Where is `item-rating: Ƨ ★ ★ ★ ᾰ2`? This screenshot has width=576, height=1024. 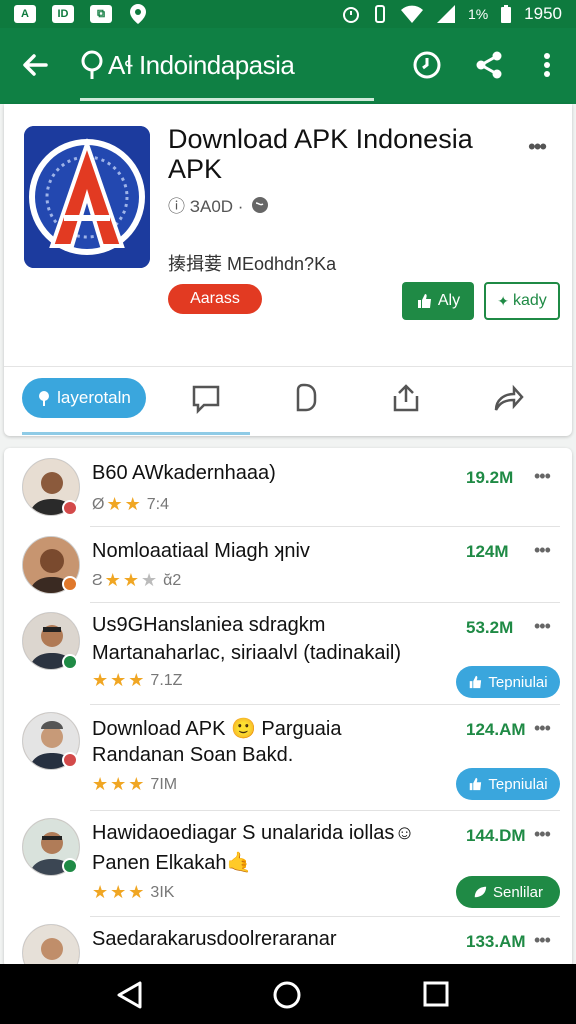 item-rating: Ƨ ★ ★ ★ ᾰ2 is located at coordinates (136, 580).